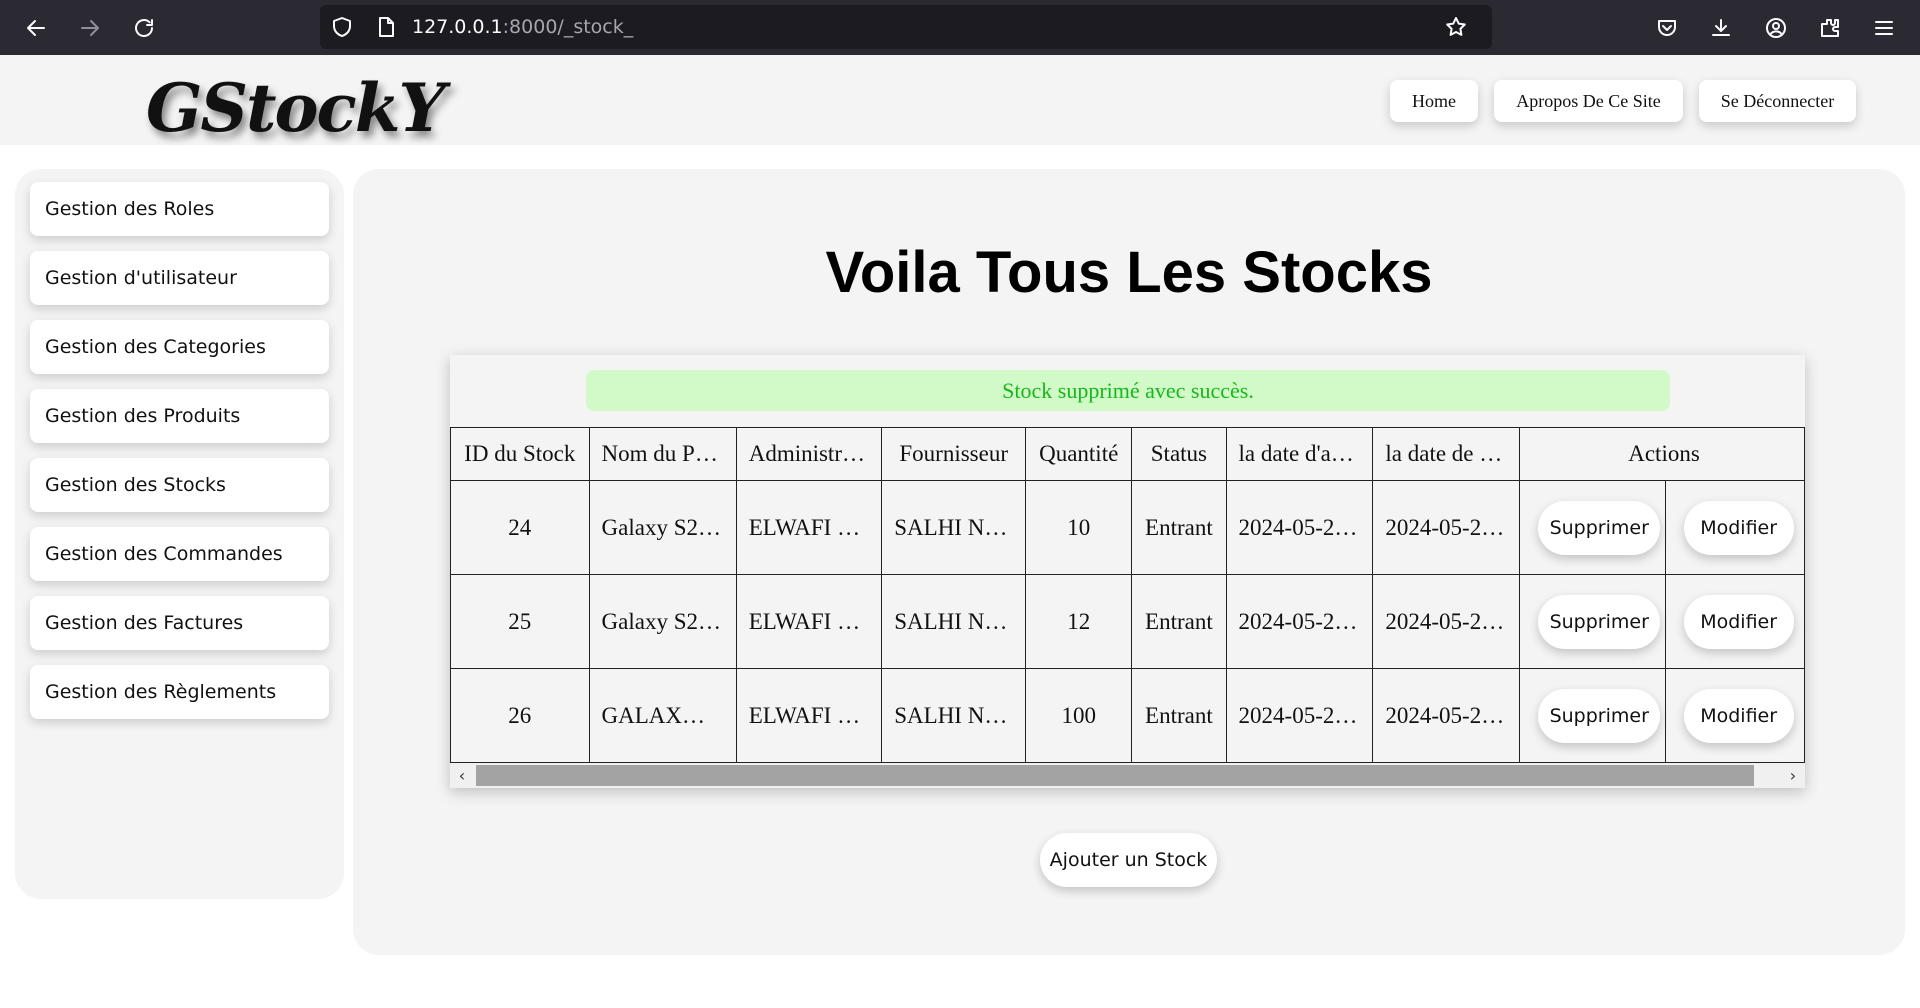 This screenshot has width=1920, height=1008. What do you see at coordinates (520, 621) in the screenshot?
I see `cell-id: 25` at bounding box center [520, 621].